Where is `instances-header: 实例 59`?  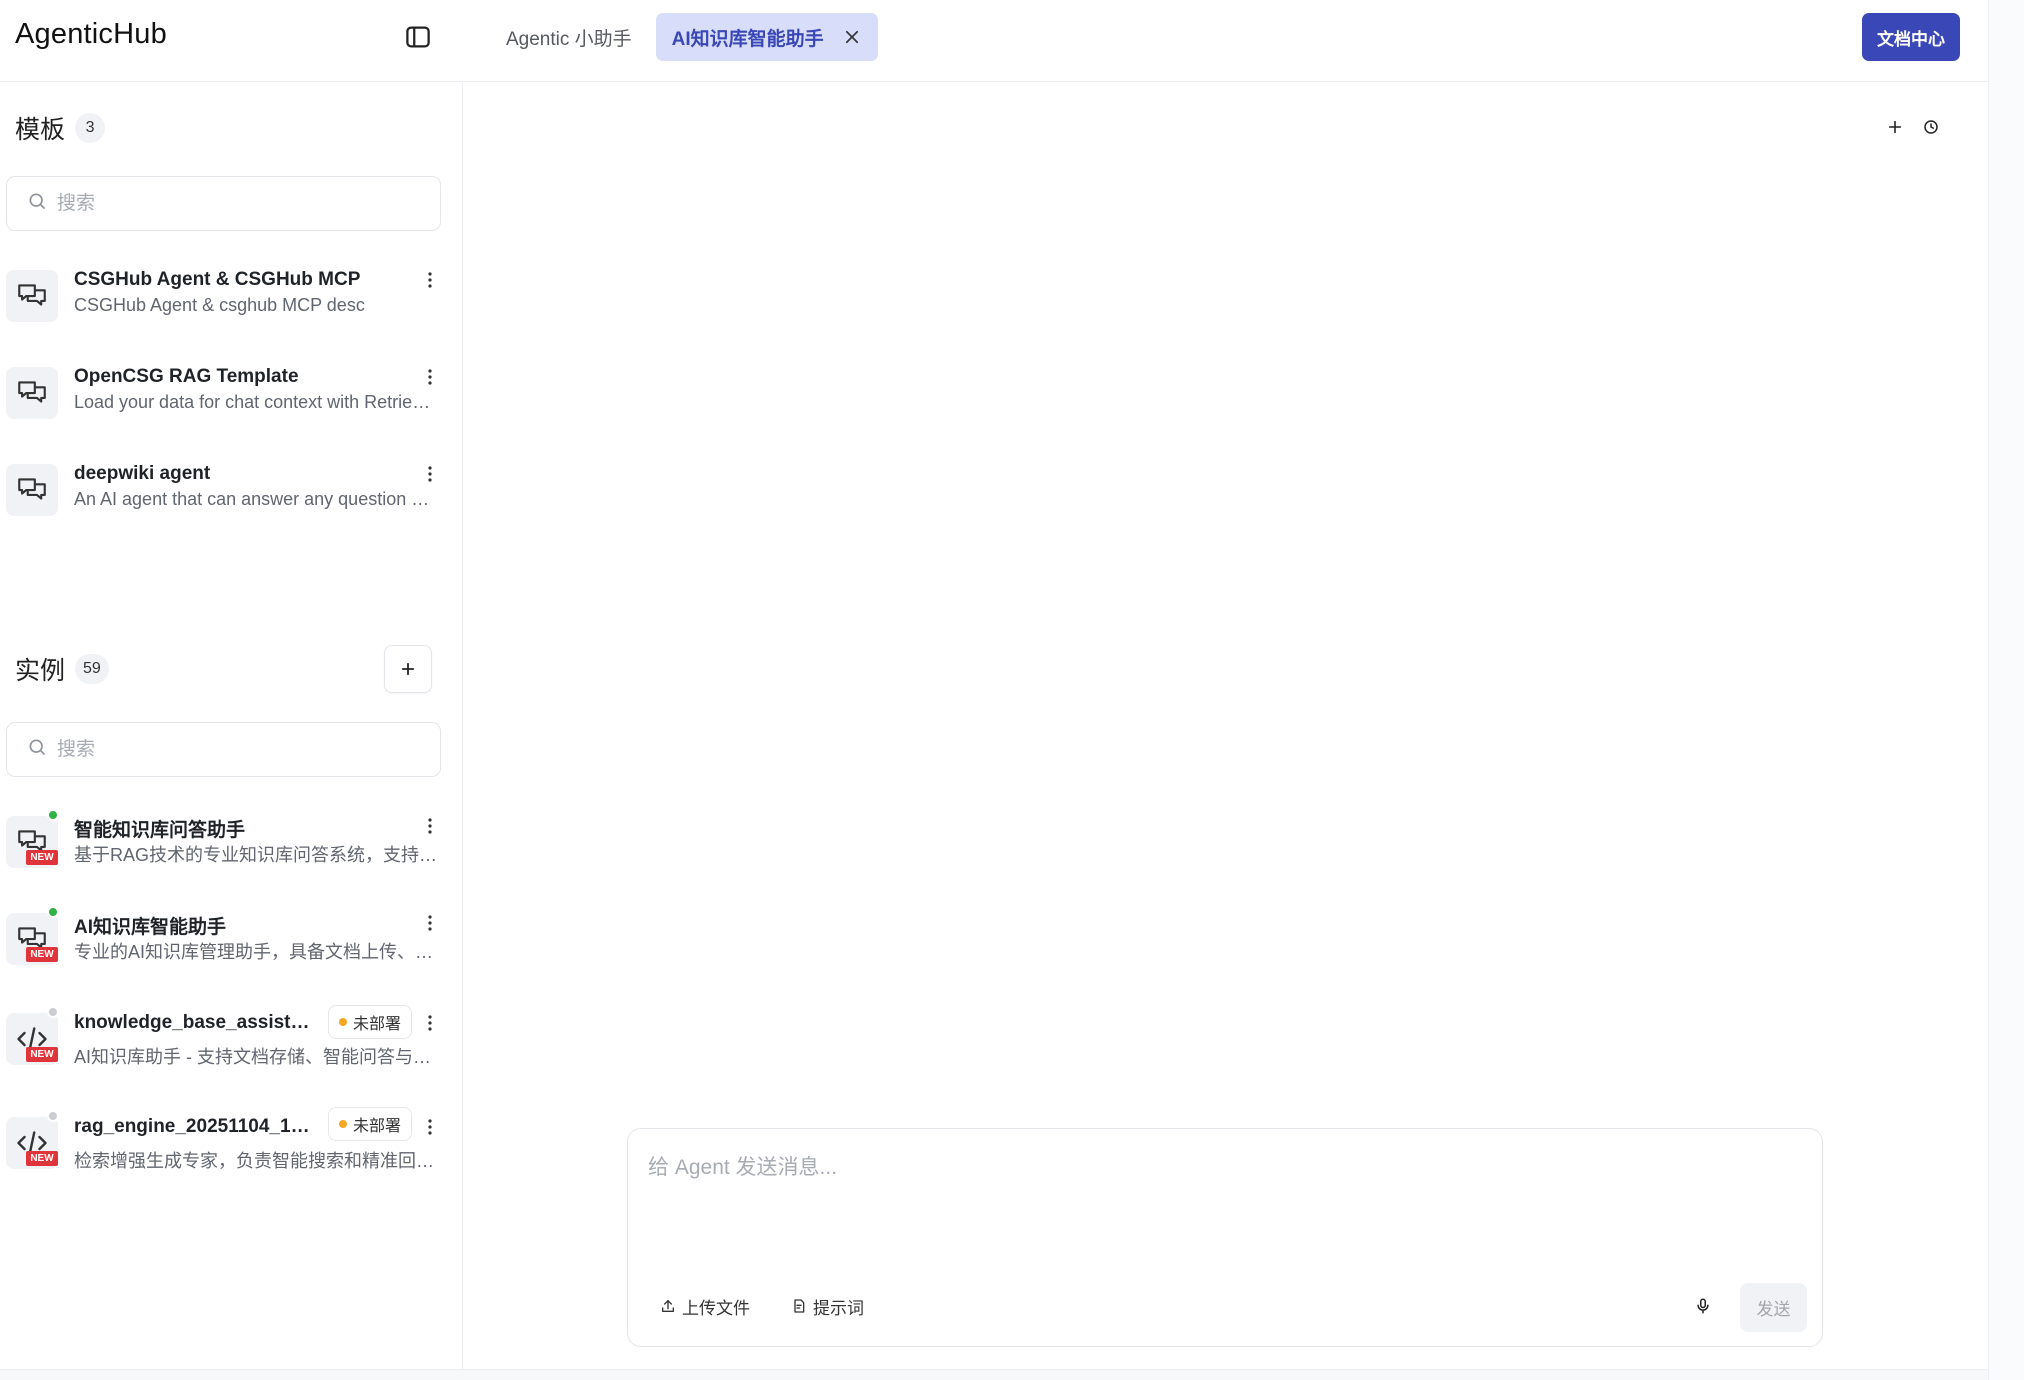
instances-header: 实例 59 is located at coordinates (62, 669).